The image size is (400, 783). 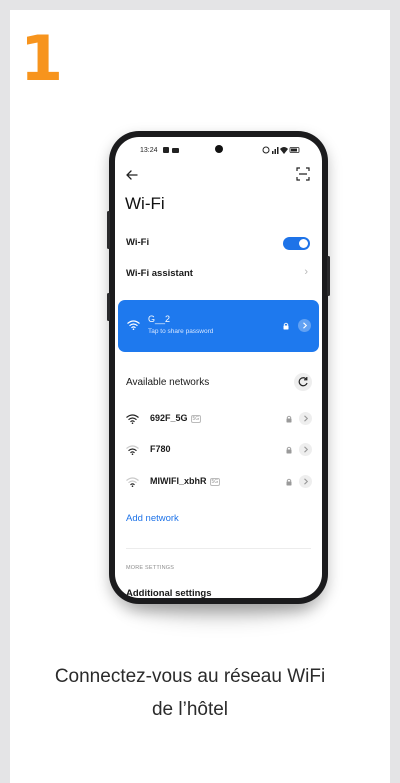 I want to click on network-name: MIWIFI_xbhR 5G, so click(x=185, y=481).